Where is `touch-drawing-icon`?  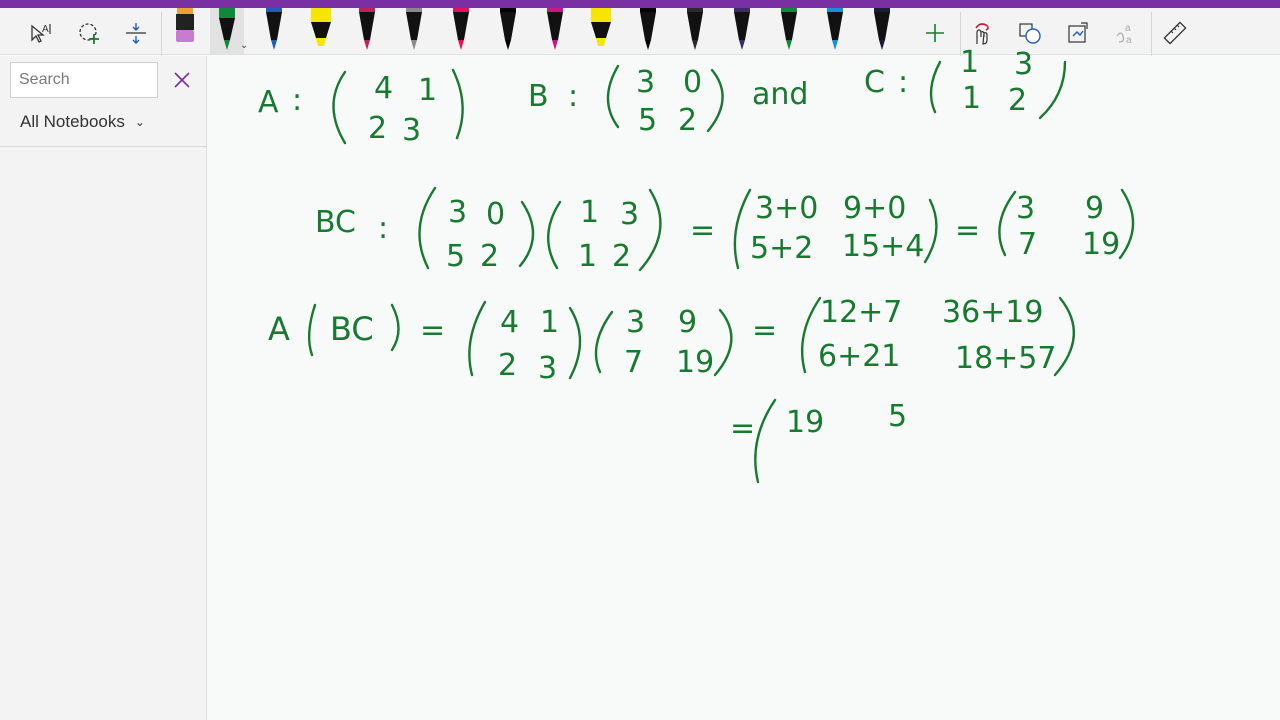 touch-drawing-icon is located at coordinates (981, 33).